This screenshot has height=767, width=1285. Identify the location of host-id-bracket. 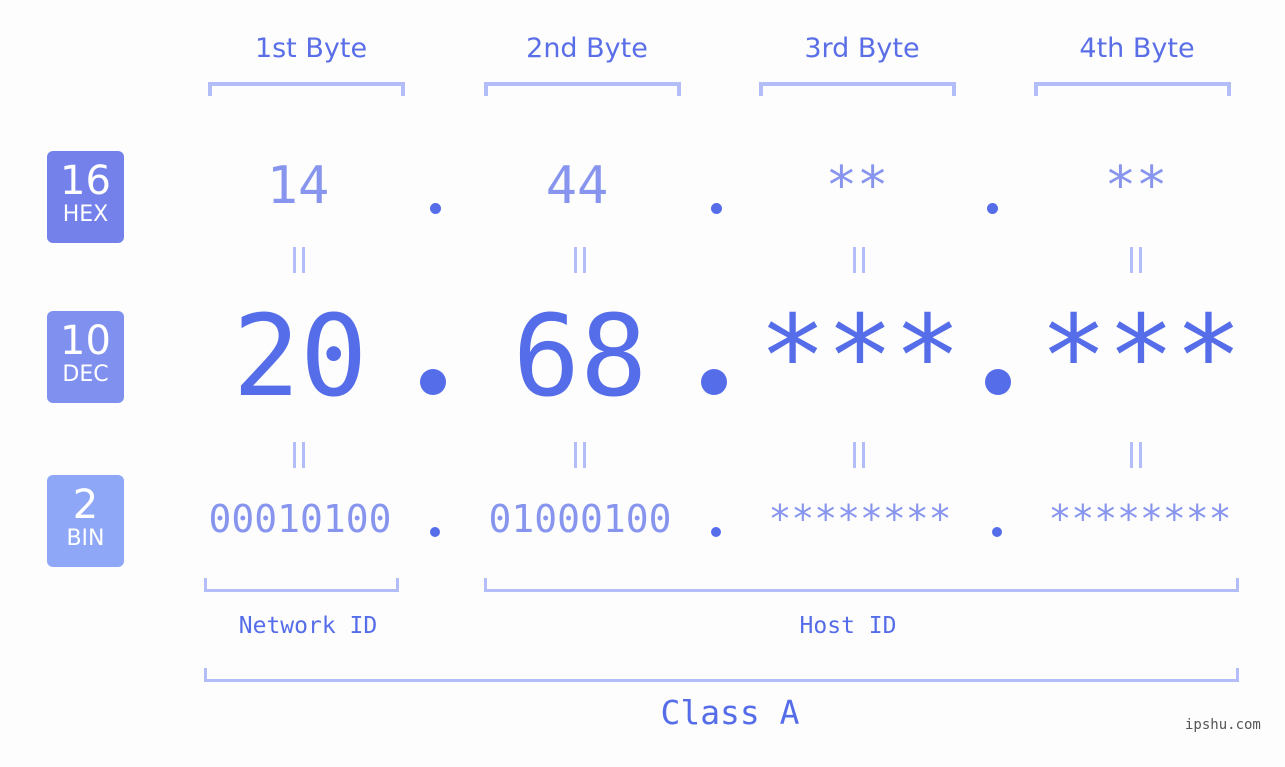
(861, 585).